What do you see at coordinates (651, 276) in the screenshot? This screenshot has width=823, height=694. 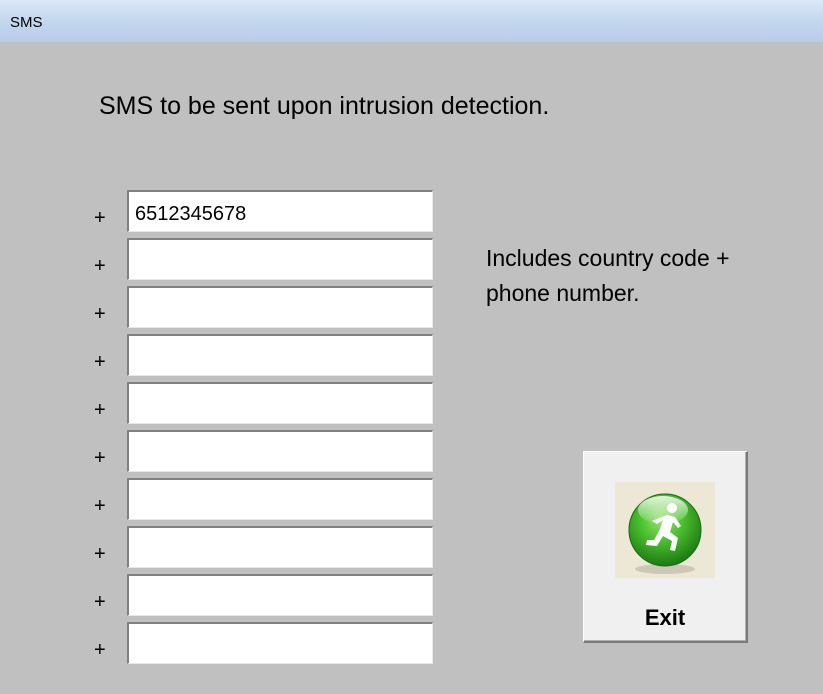 I see `country-code-hint: Includes country code + phone number.` at bounding box center [651, 276].